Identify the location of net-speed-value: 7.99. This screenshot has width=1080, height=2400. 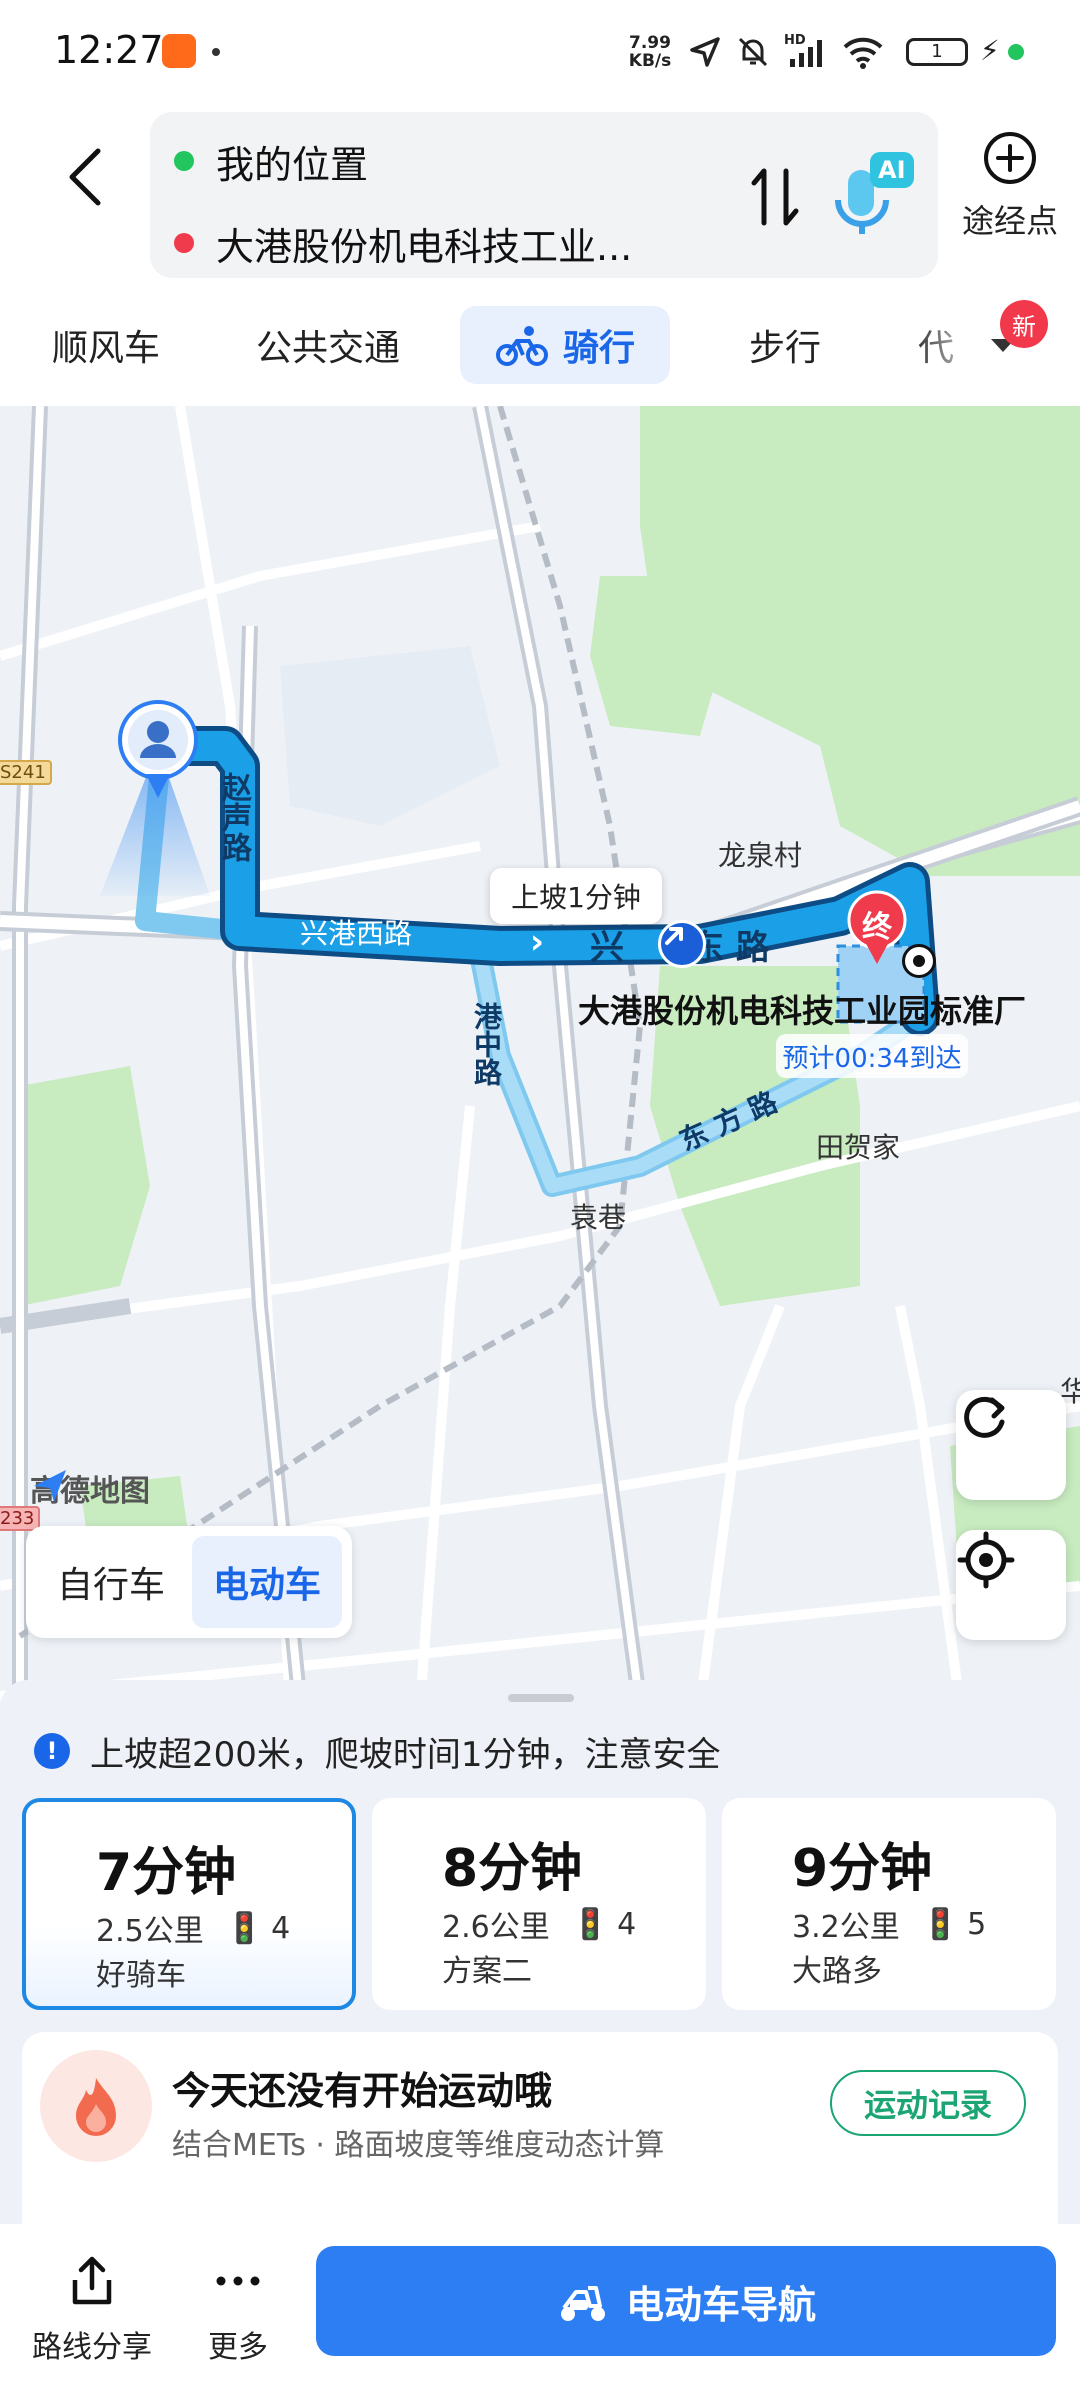
(650, 43).